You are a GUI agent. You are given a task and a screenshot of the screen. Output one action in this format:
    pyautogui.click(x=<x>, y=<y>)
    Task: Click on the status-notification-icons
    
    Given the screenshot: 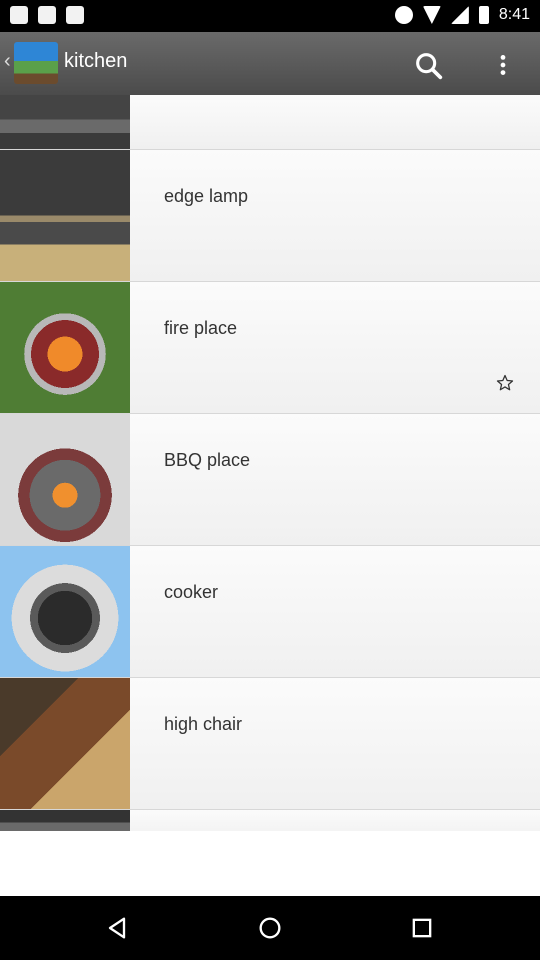 What is the action you would take?
    pyautogui.click(x=47, y=15)
    